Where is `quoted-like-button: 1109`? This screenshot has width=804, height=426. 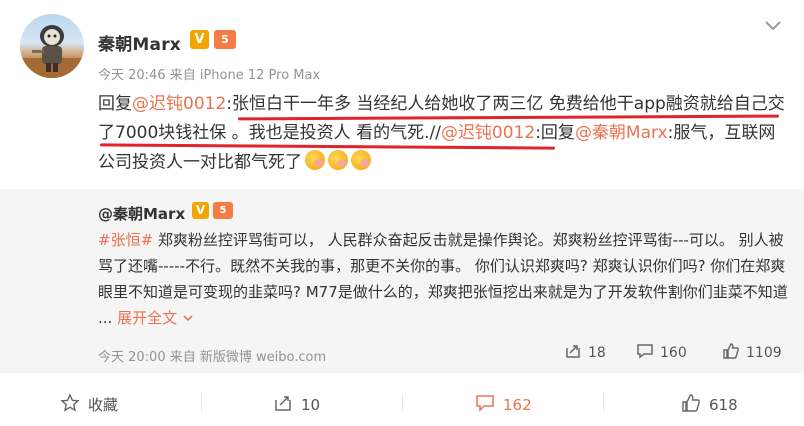
quoted-like-button: 1109 is located at coordinates (752, 351).